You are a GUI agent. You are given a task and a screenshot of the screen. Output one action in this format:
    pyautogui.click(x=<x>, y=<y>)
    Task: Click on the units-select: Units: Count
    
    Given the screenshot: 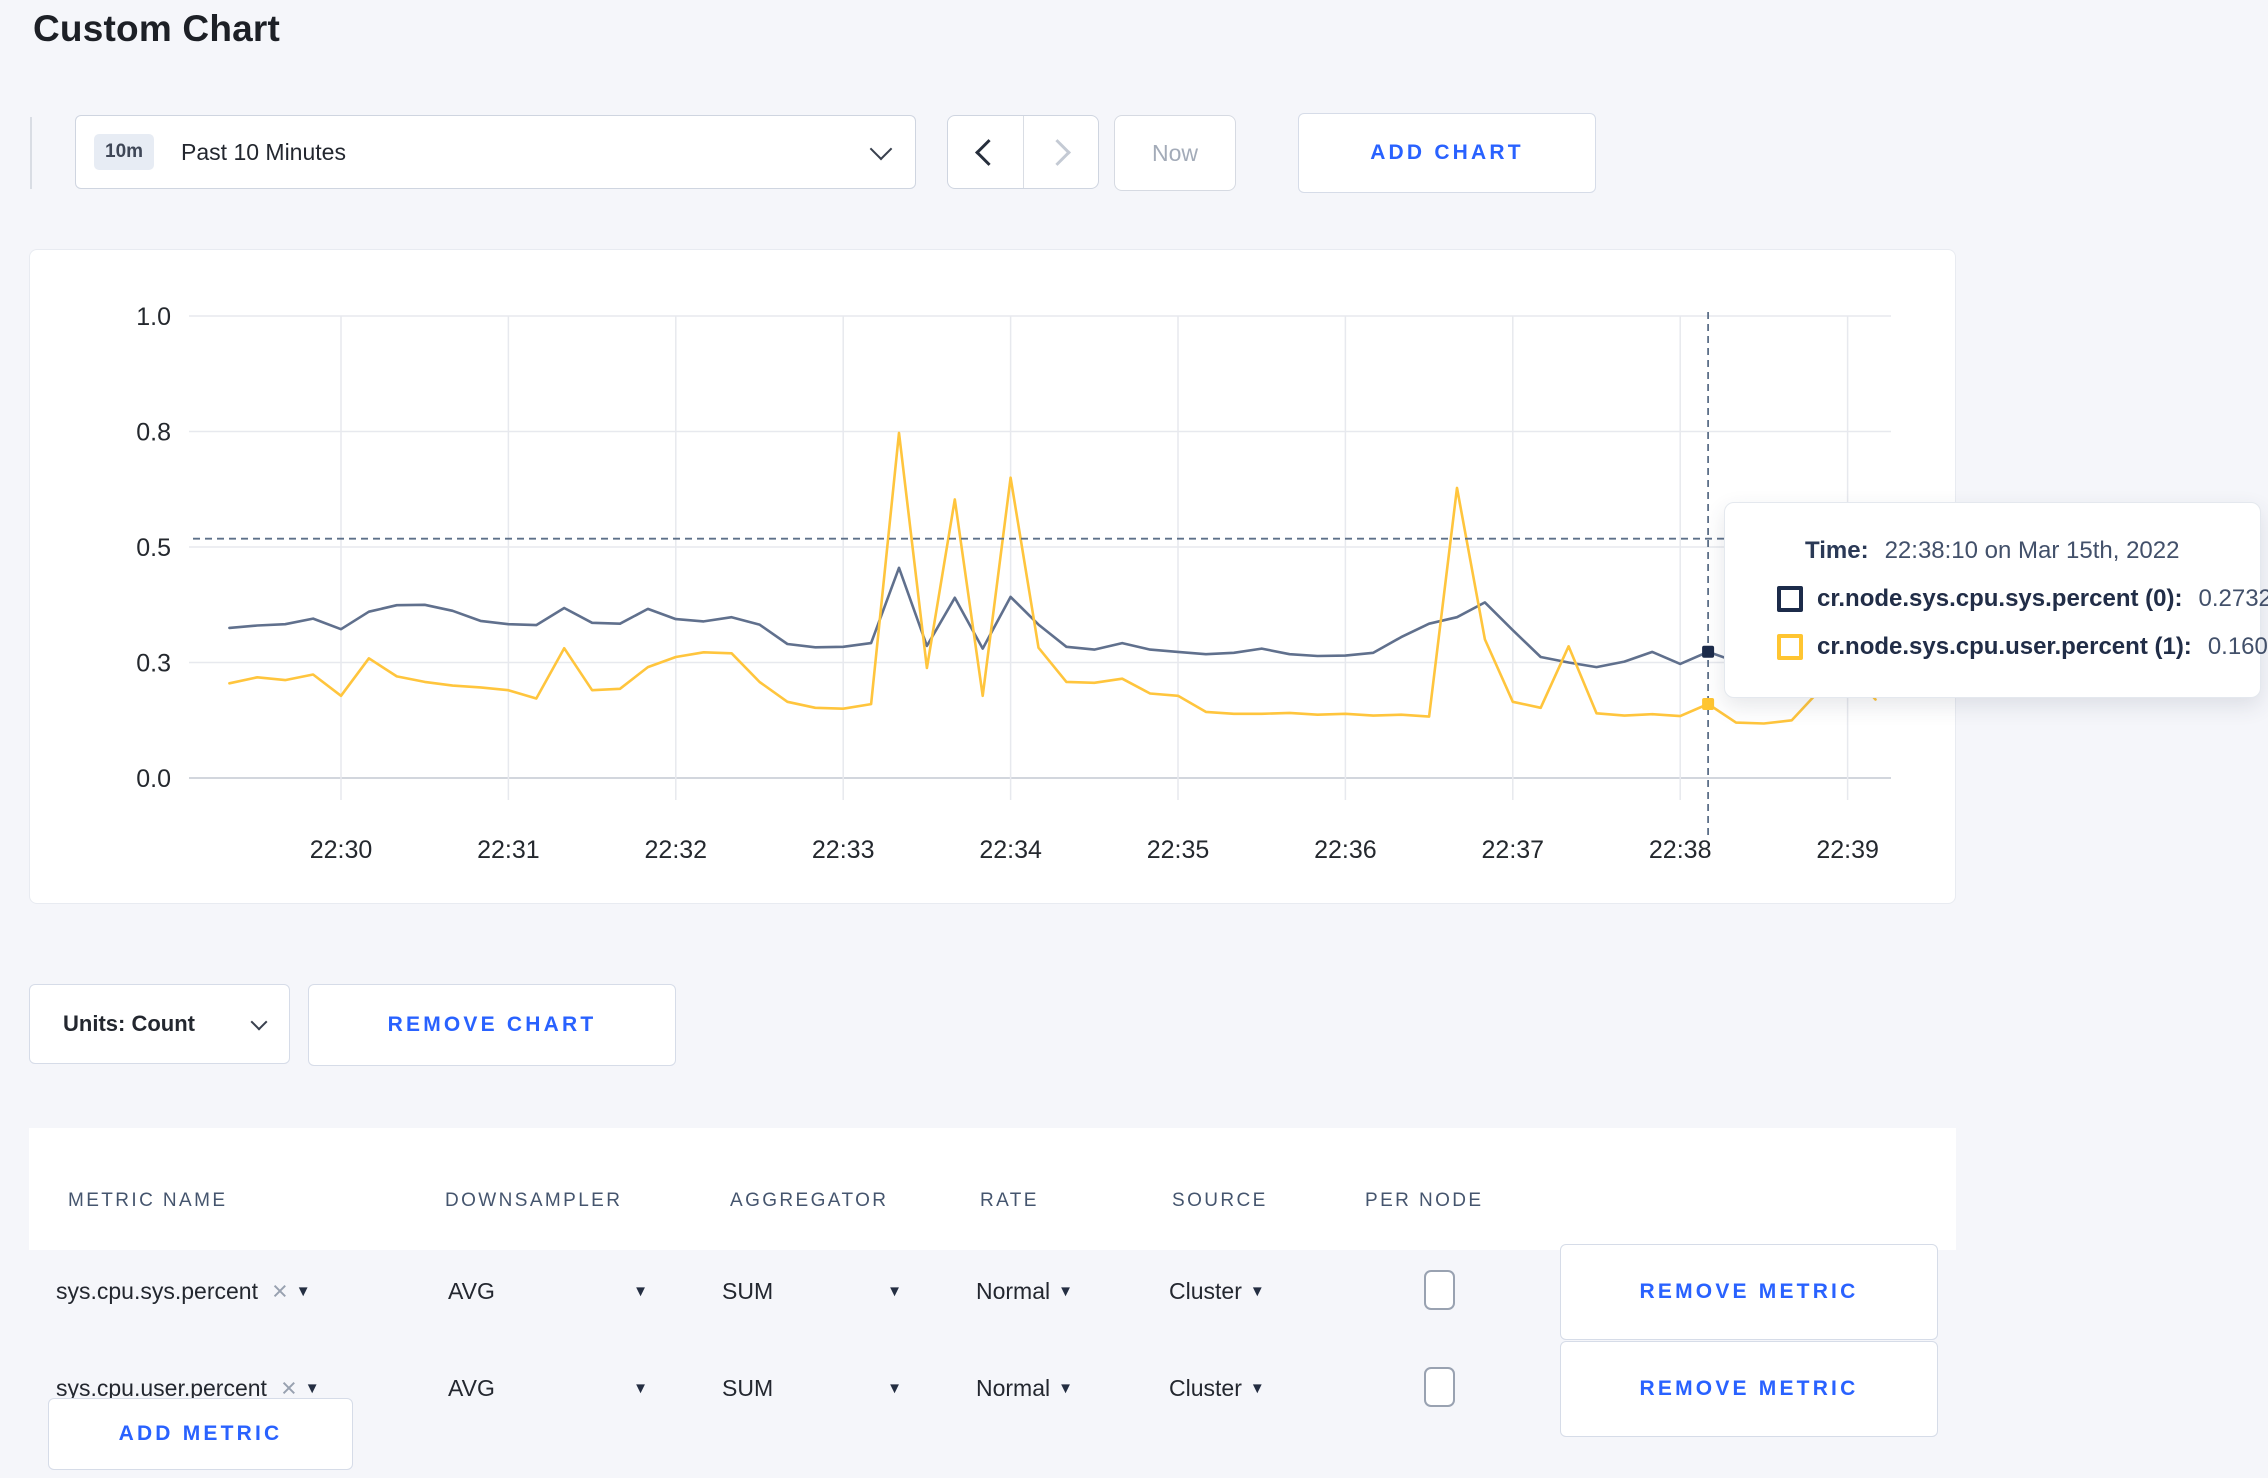 What is the action you would take?
    pyautogui.click(x=159, y=1024)
    